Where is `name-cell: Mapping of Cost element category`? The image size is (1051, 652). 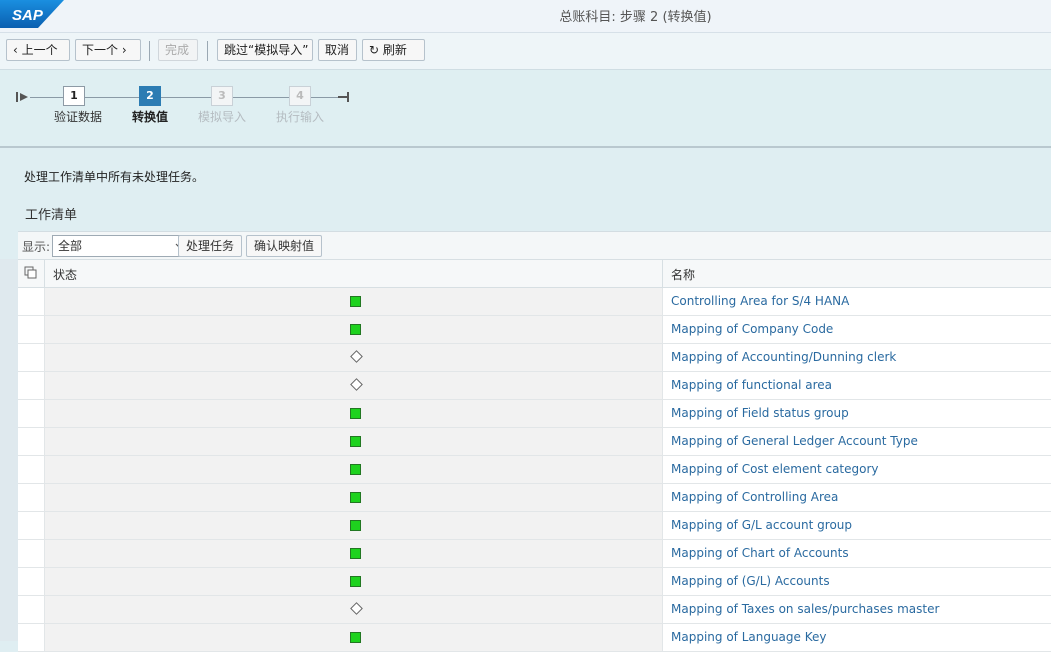
name-cell: Mapping of Cost element category is located at coordinates (857, 469).